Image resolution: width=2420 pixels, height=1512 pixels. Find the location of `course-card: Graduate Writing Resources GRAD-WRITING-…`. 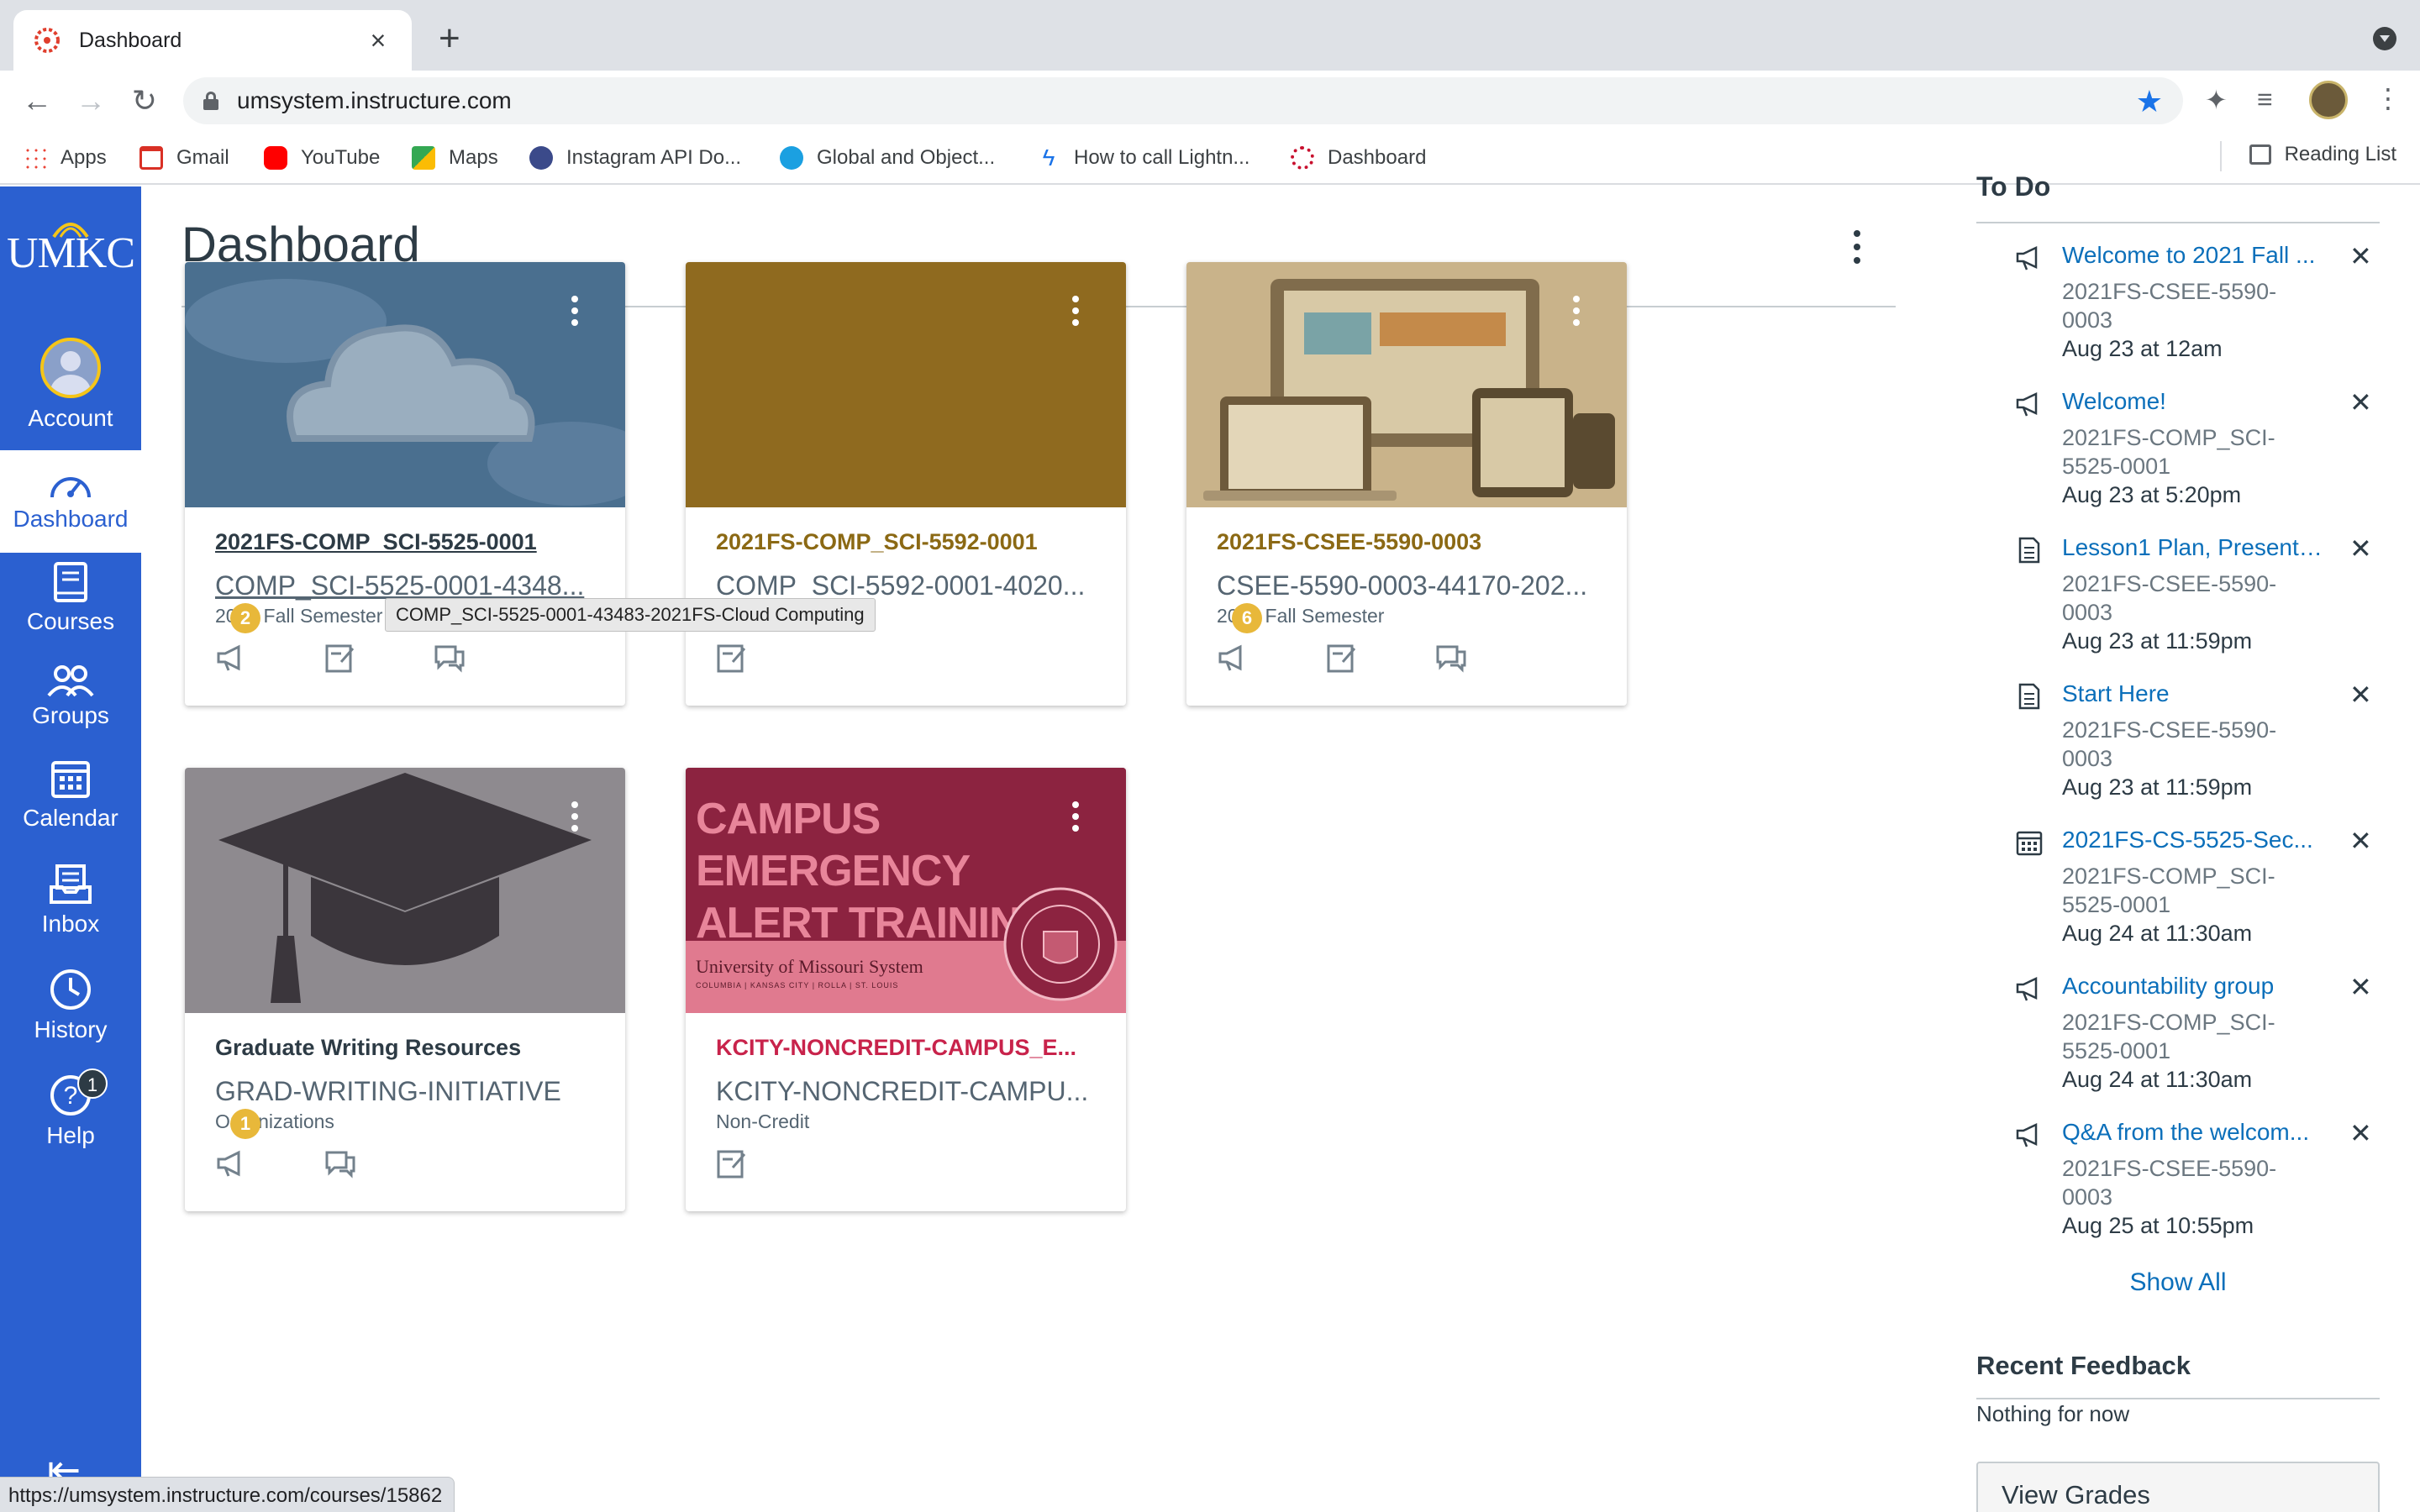

course-card: Graduate Writing Resources GRAD-WRITING-… is located at coordinates (405, 989).